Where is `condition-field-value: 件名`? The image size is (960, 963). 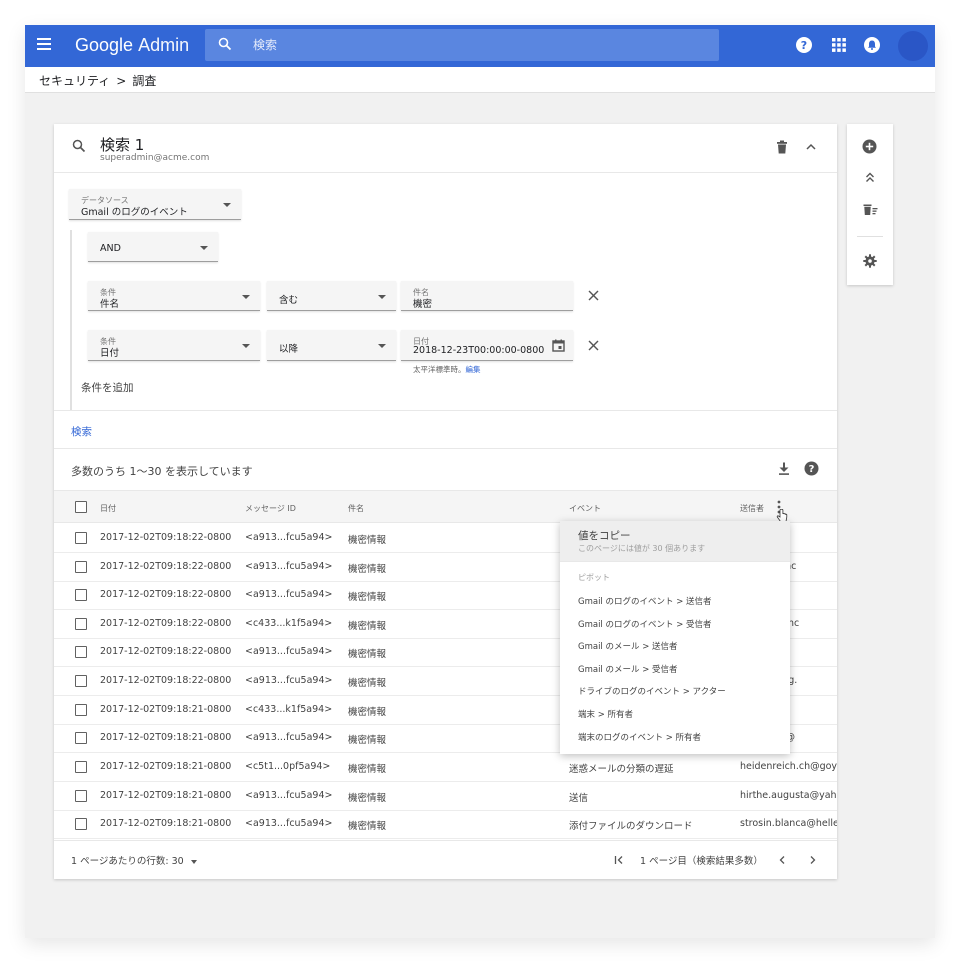 condition-field-value: 件名 is located at coordinates (110, 304).